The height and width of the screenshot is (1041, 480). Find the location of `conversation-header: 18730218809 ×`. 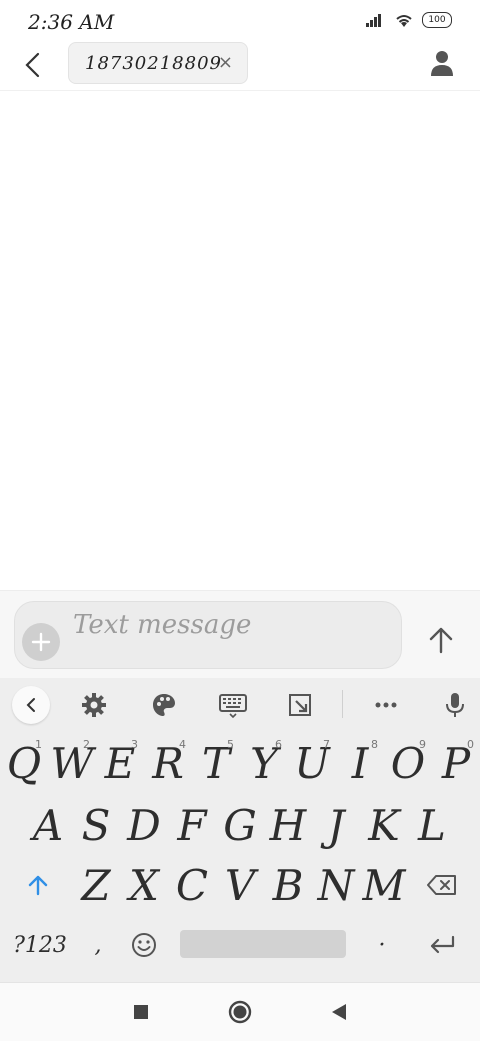

conversation-header: 18730218809 × is located at coordinates (240, 65).